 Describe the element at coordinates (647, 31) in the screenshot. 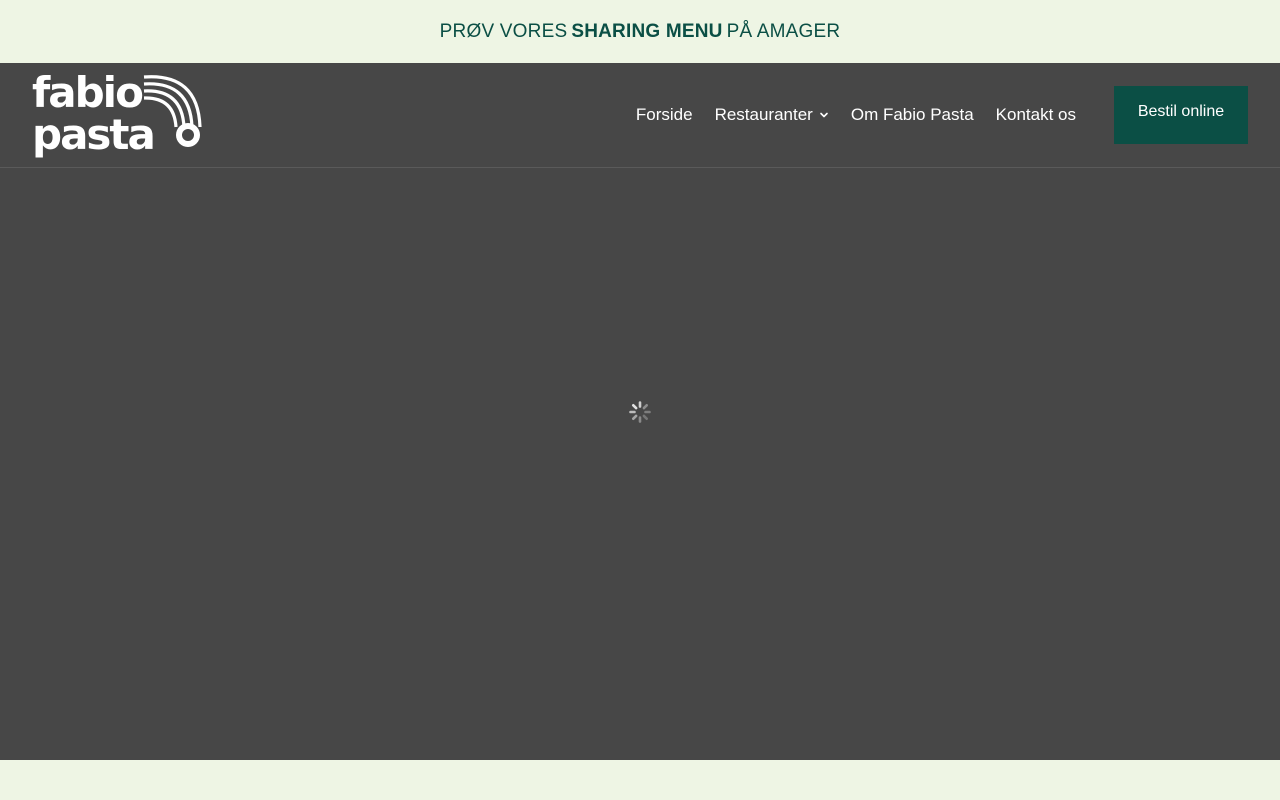

I see `promo-banner-highlight: SHARING MENU` at that location.